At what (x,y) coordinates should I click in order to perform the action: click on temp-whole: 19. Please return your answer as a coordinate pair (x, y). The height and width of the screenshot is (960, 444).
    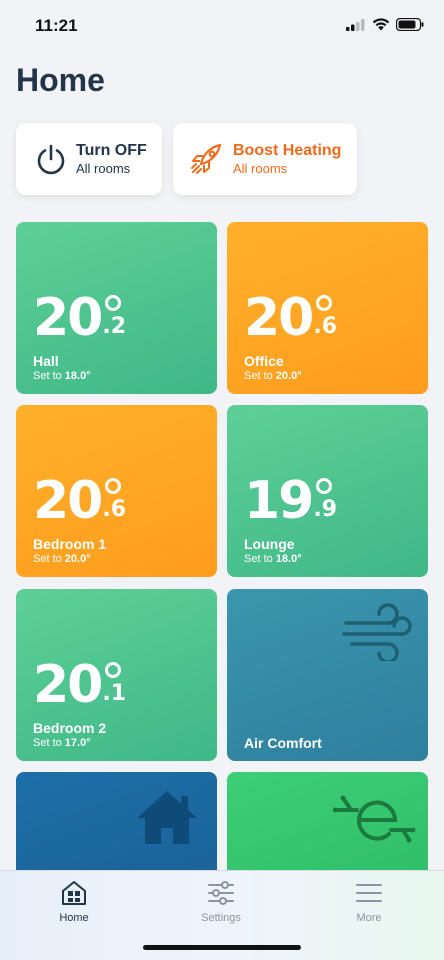
    Looking at the image, I should click on (279, 501).